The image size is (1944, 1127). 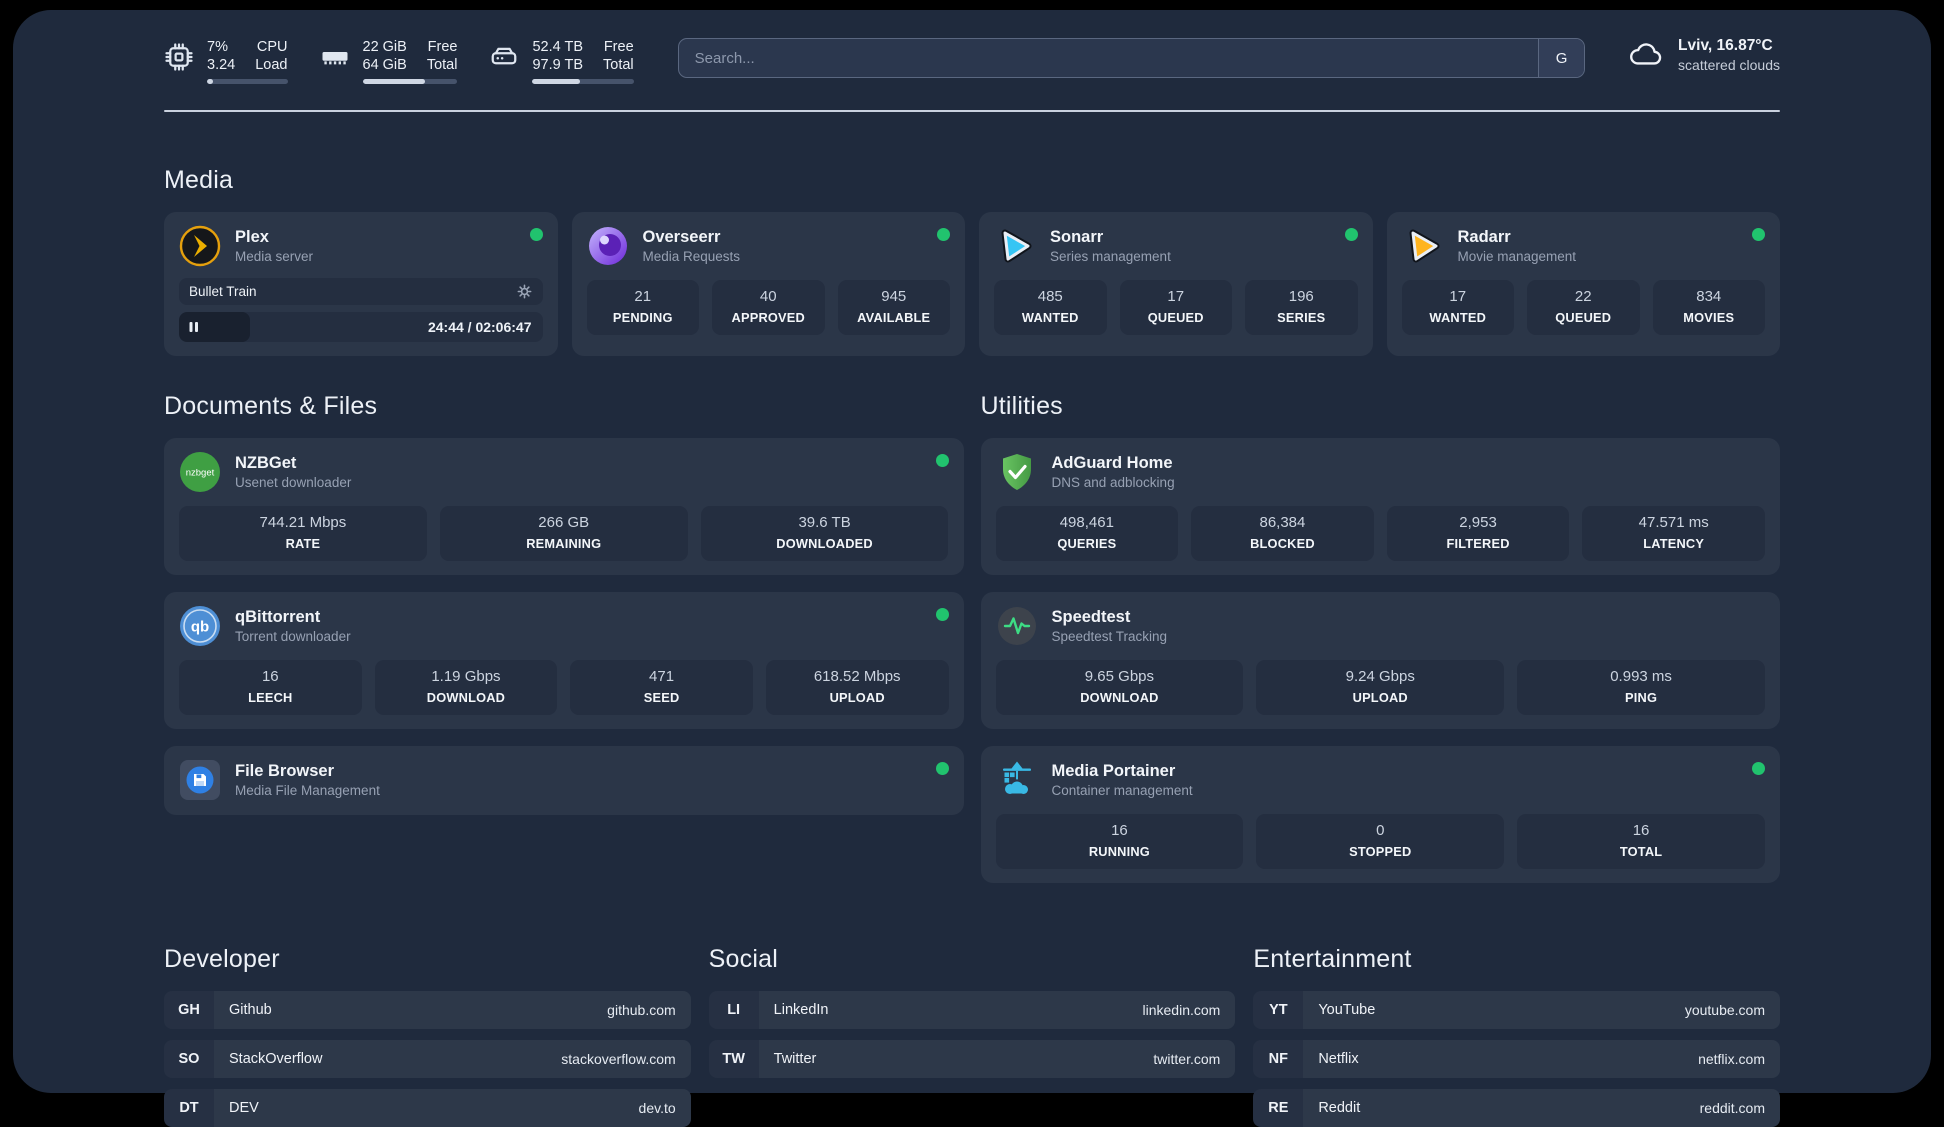 I want to click on card-title: Overseerr, so click(x=681, y=236).